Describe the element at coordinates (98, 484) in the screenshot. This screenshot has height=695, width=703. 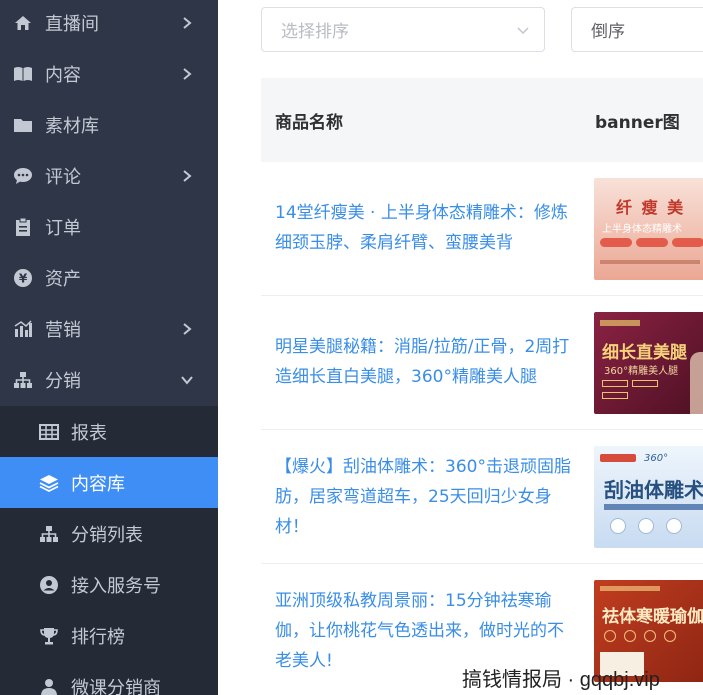
I see `sidebar-item-label: 内容库` at that location.